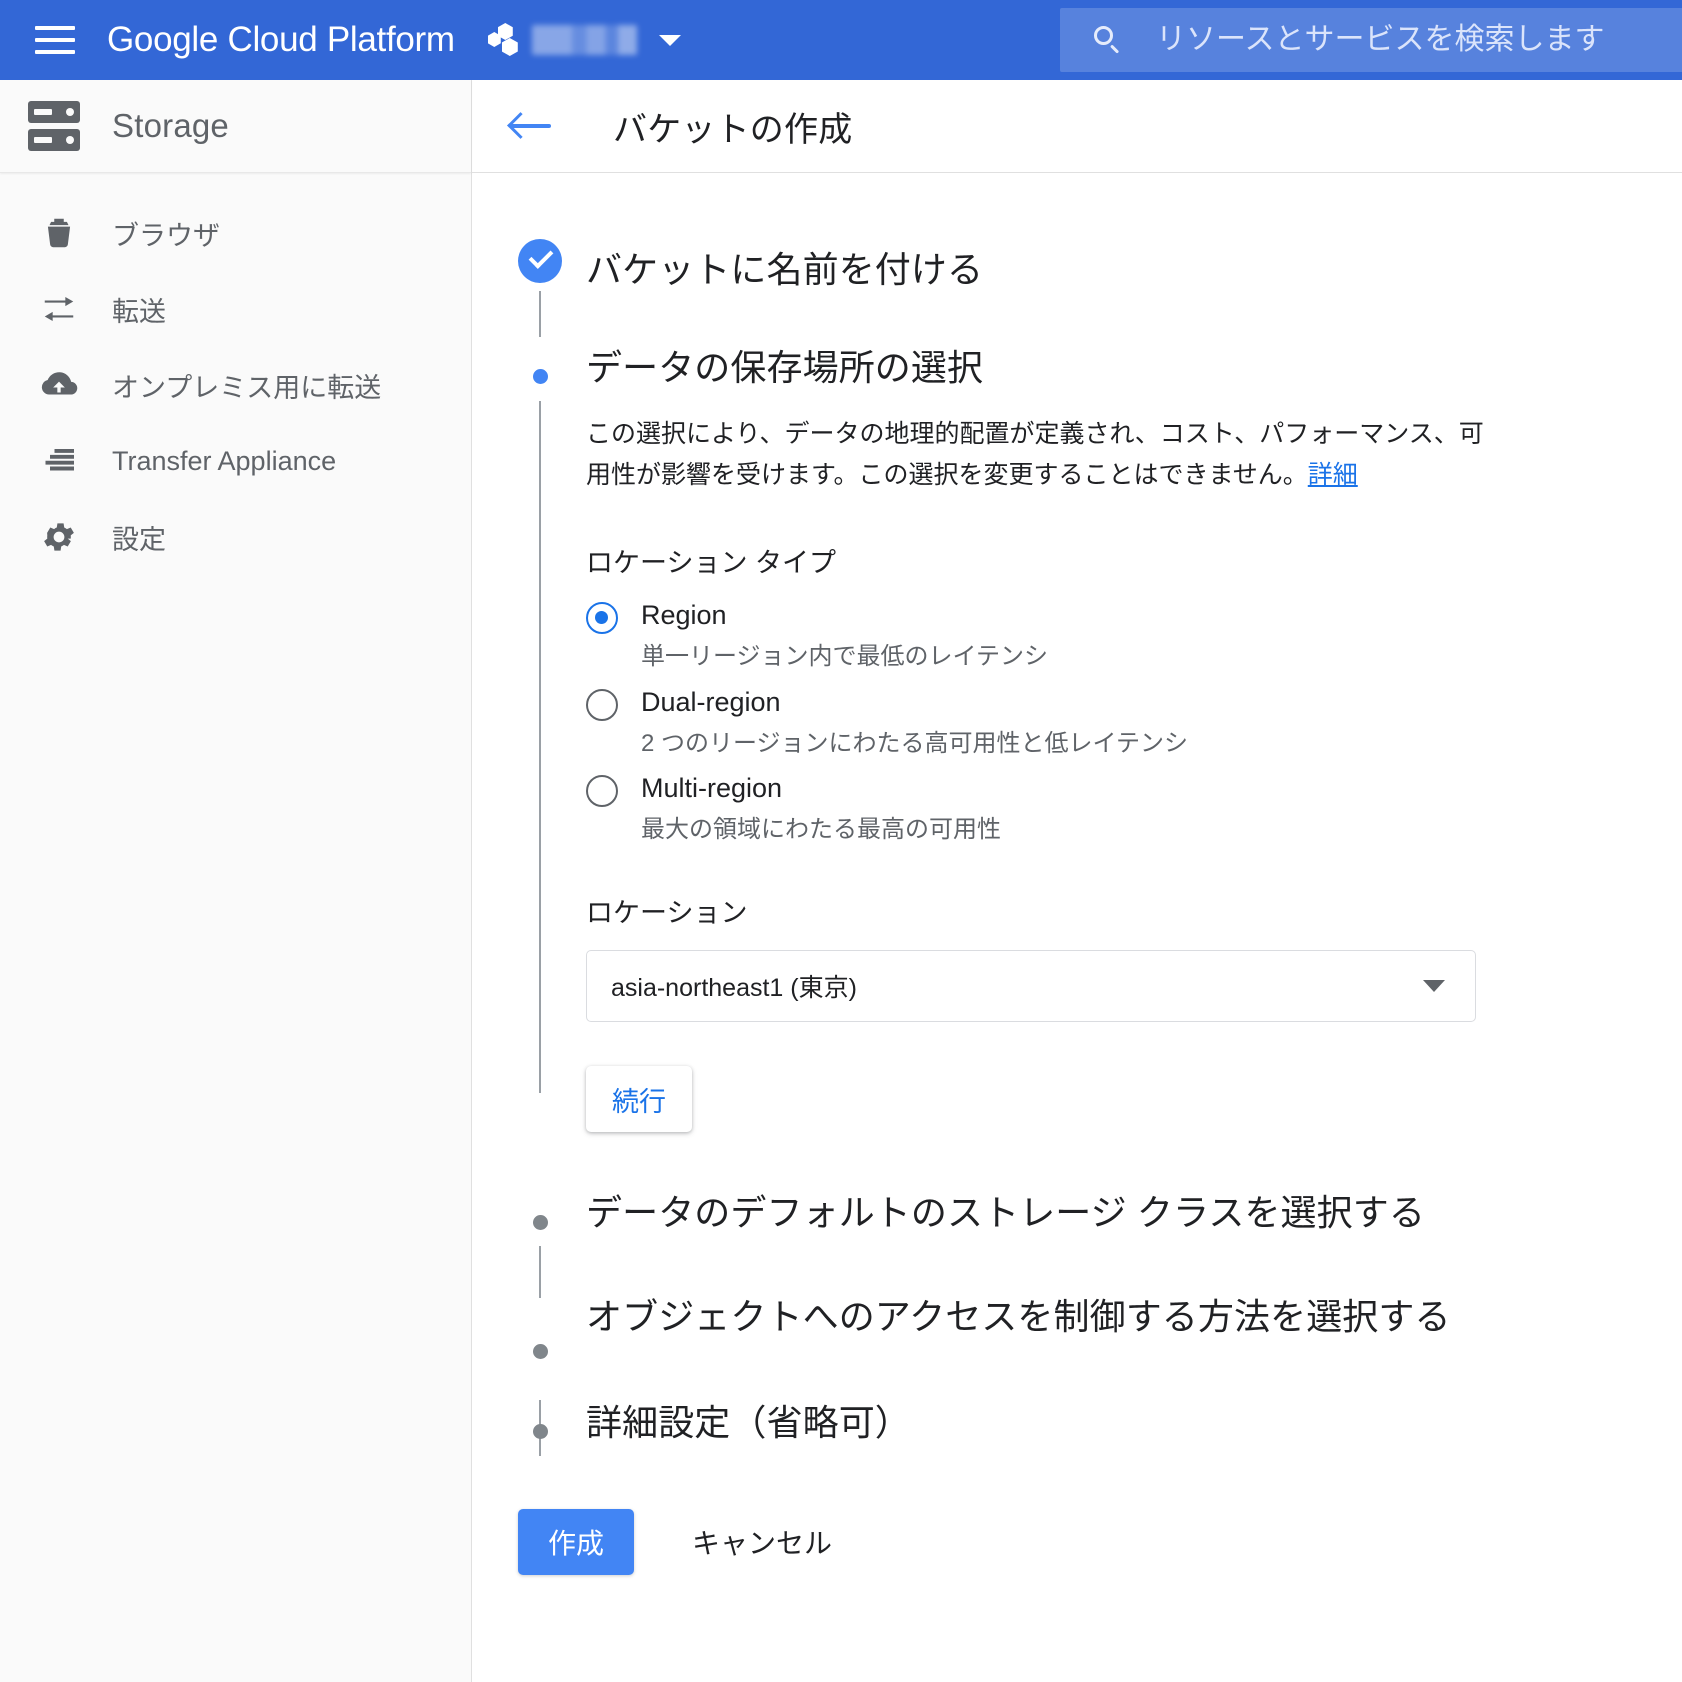  I want to click on radio-label: Multi-region, so click(712, 787).